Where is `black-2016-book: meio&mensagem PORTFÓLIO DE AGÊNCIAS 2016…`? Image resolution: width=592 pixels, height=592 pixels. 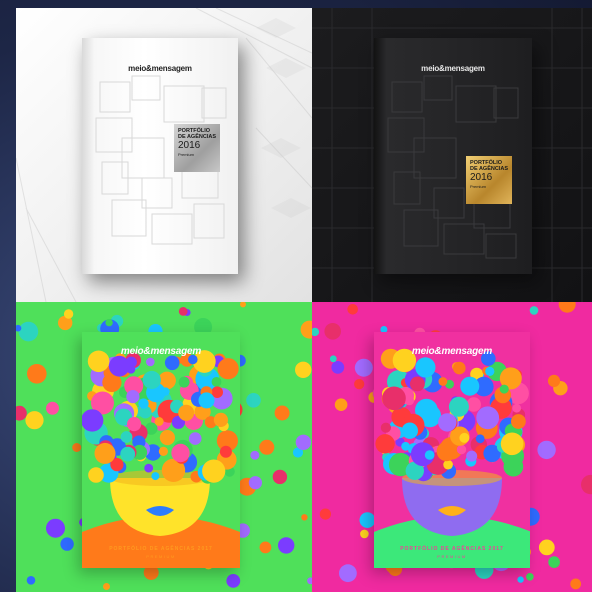 black-2016-book: meio&mensagem PORTFÓLIO DE AGÊNCIAS 2016… is located at coordinates (453, 156).